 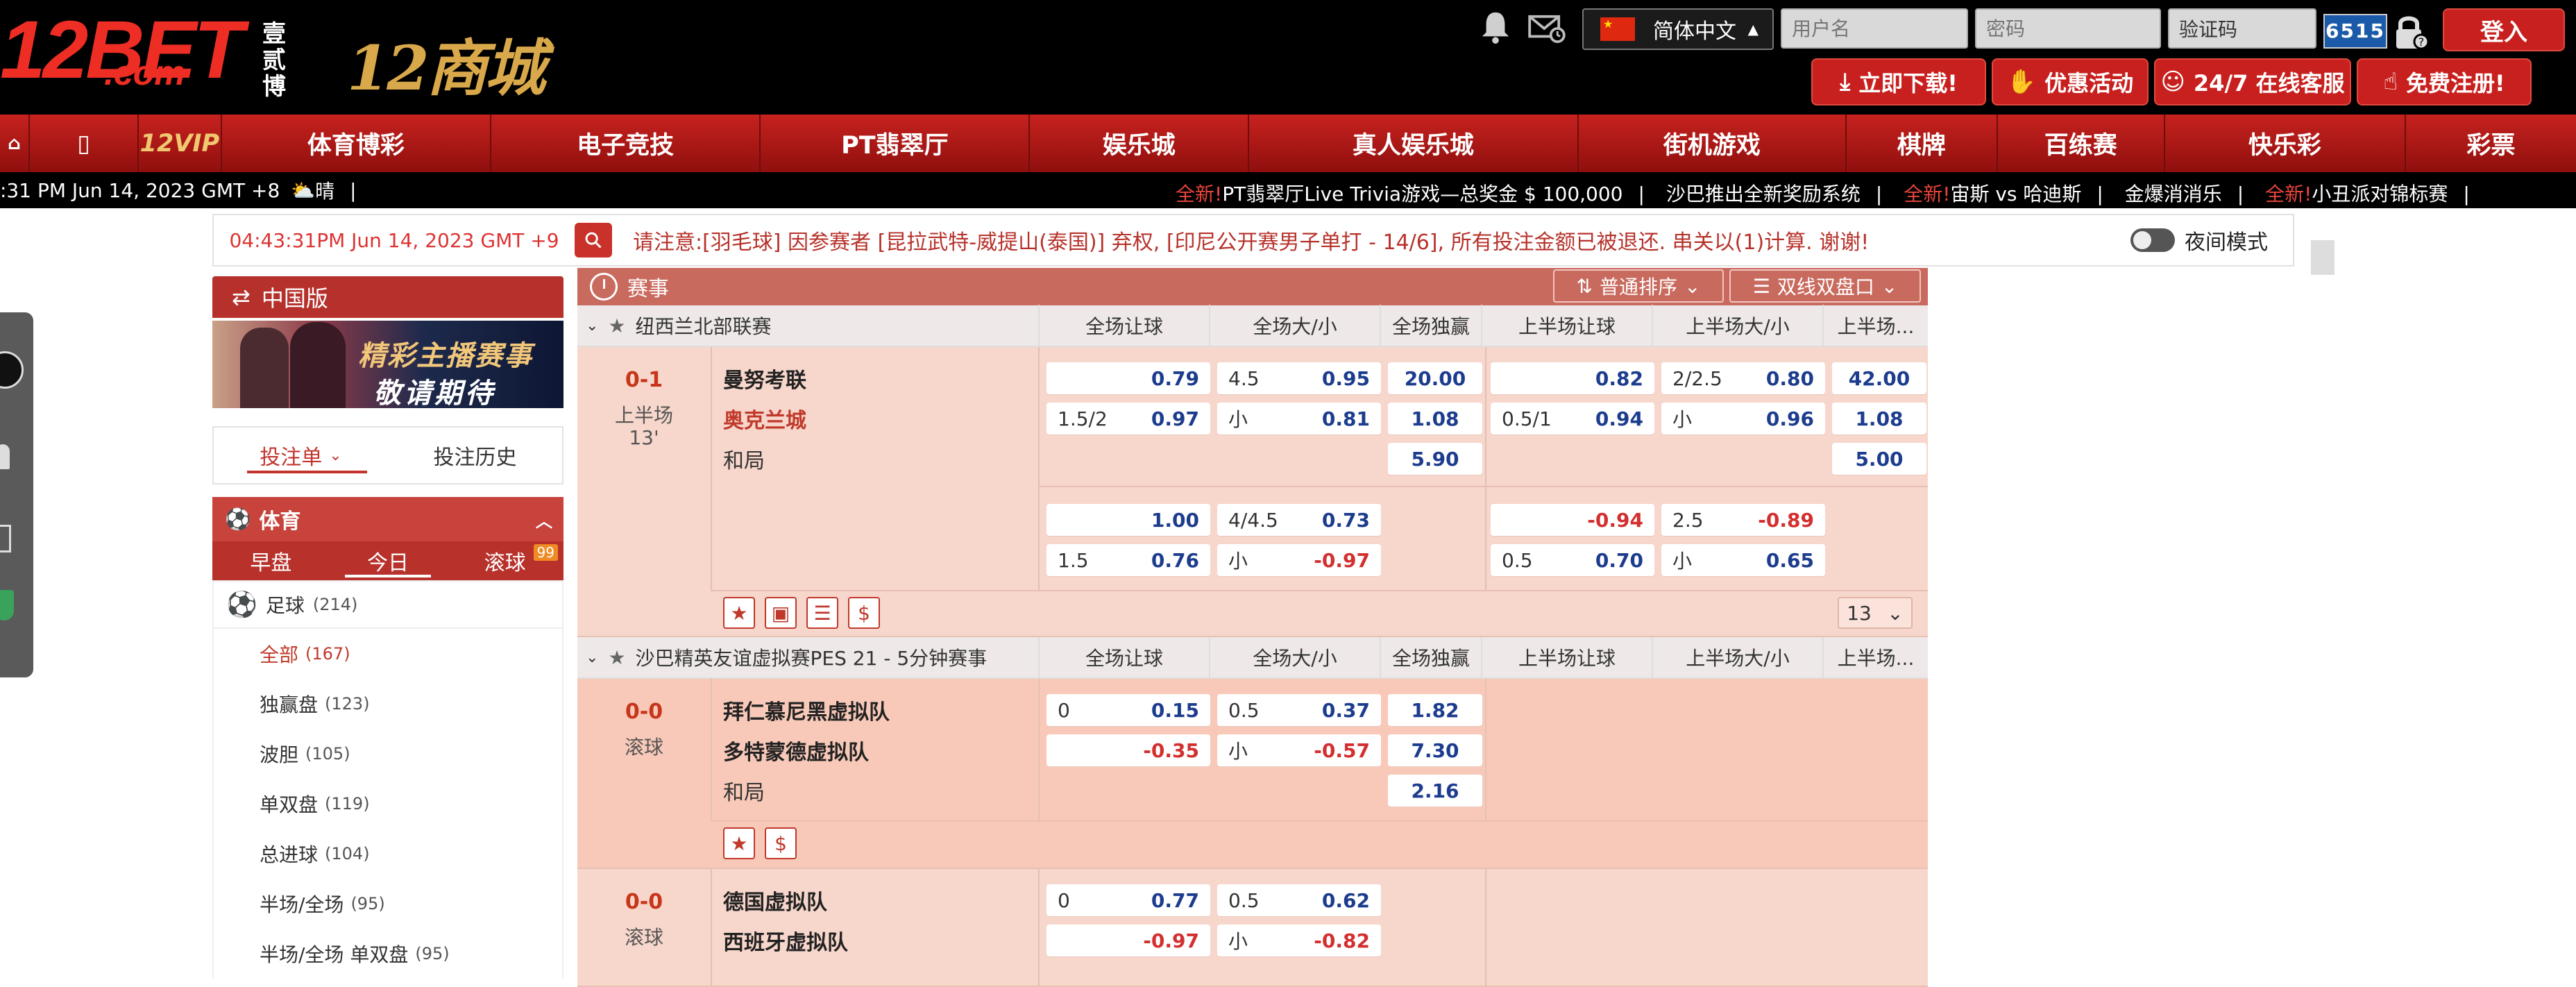 What do you see at coordinates (1496, 27) in the screenshot?
I see `bell-icon` at bounding box center [1496, 27].